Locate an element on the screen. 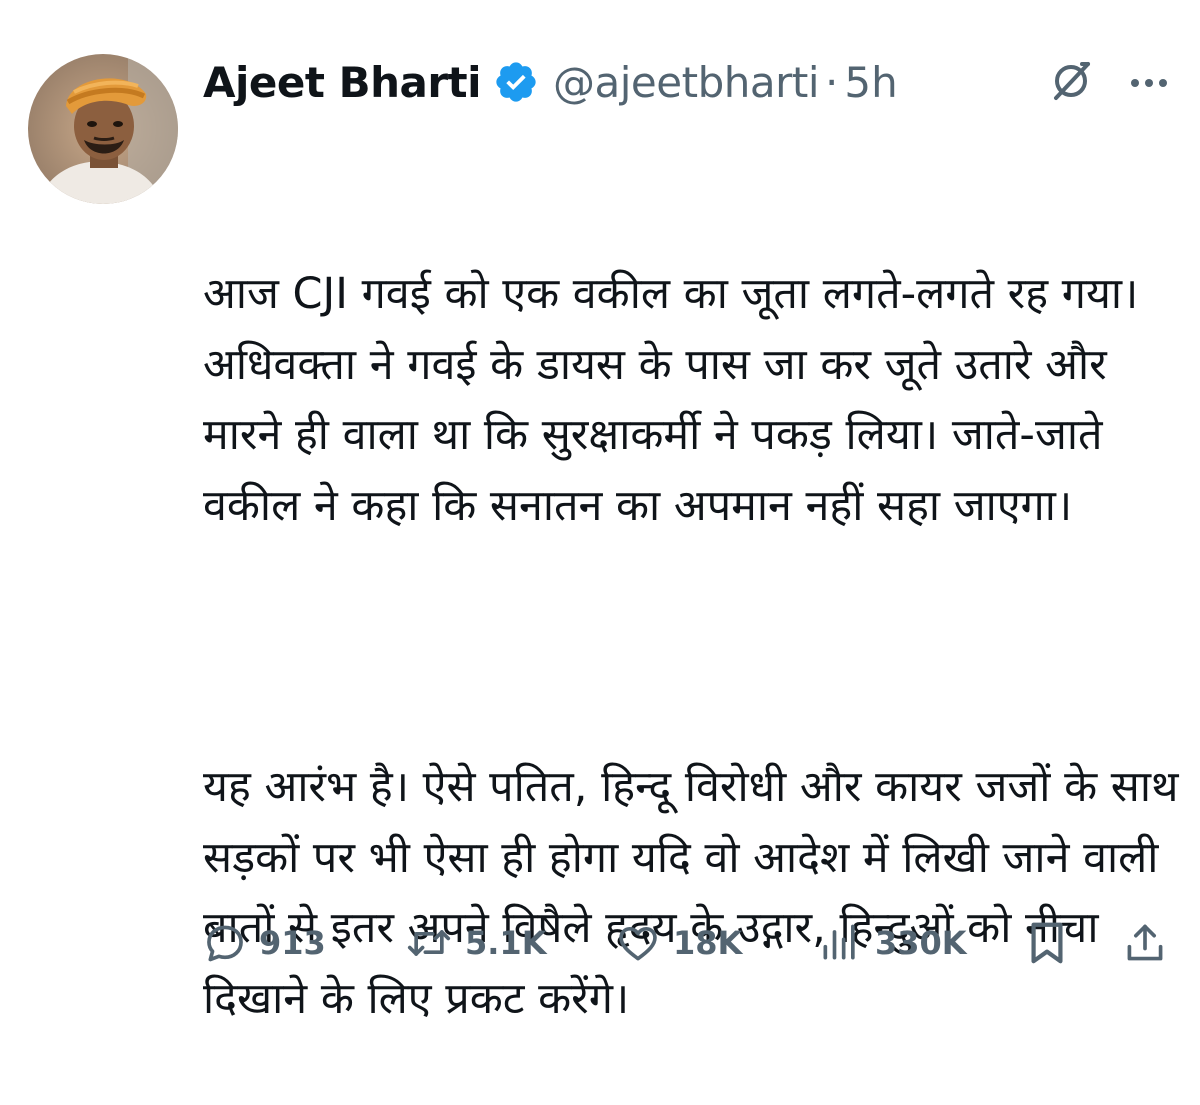 This screenshot has height=1105, width=1200. author-avatar is located at coordinates (103, 129).